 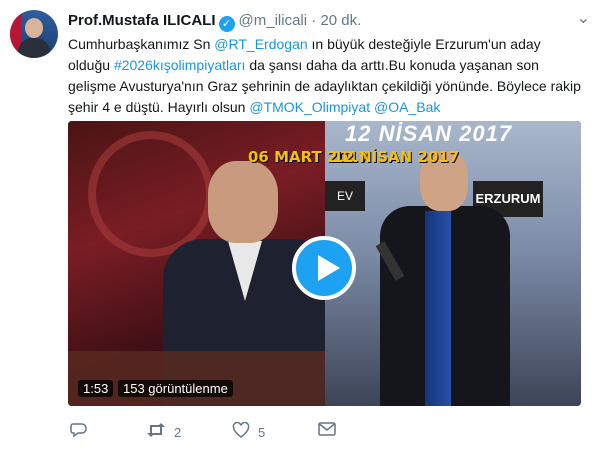 What do you see at coordinates (396, 157) in the screenshot?
I see `date-overlay-right: 12 NİSAN 2017` at bounding box center [396, 157].